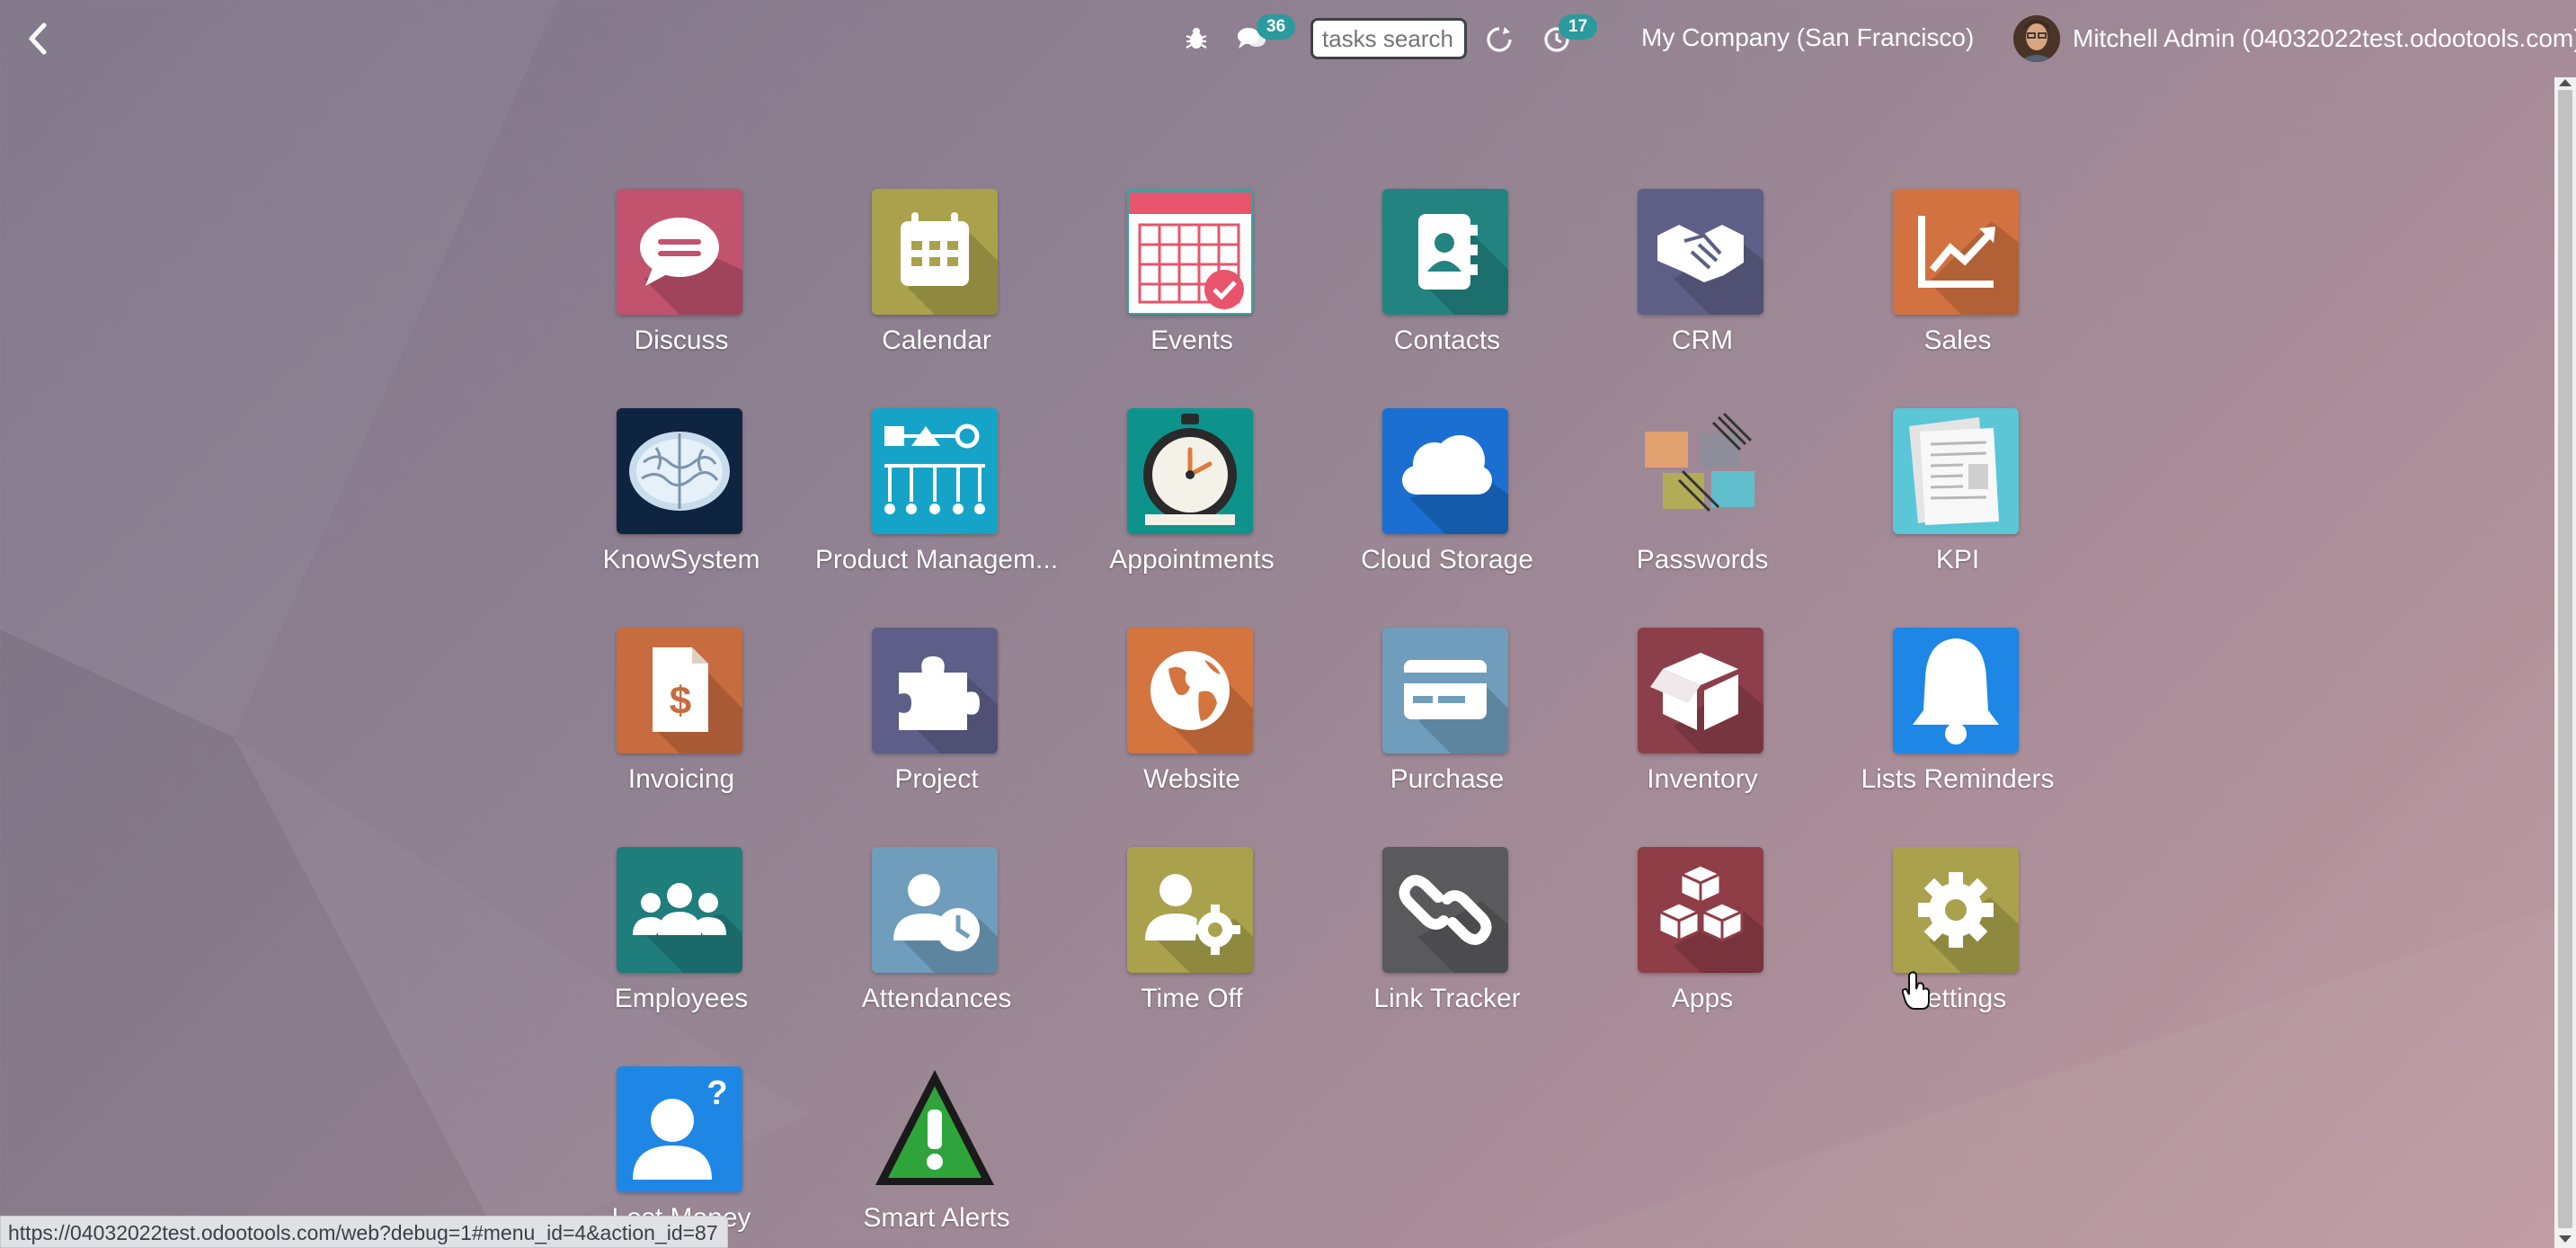  What do you see at coordinates (935, 910) in the screenshot?
I see `user-clock-icon` at bounding box center [935, 910].